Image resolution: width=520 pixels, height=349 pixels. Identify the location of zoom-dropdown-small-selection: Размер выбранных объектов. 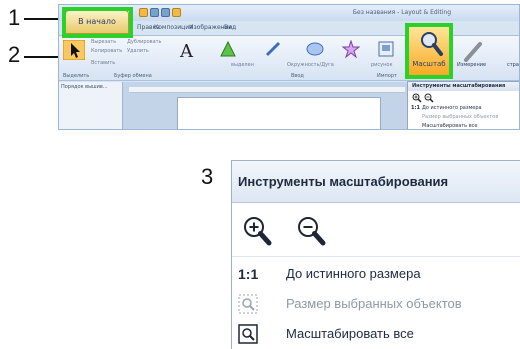
(463, 117).